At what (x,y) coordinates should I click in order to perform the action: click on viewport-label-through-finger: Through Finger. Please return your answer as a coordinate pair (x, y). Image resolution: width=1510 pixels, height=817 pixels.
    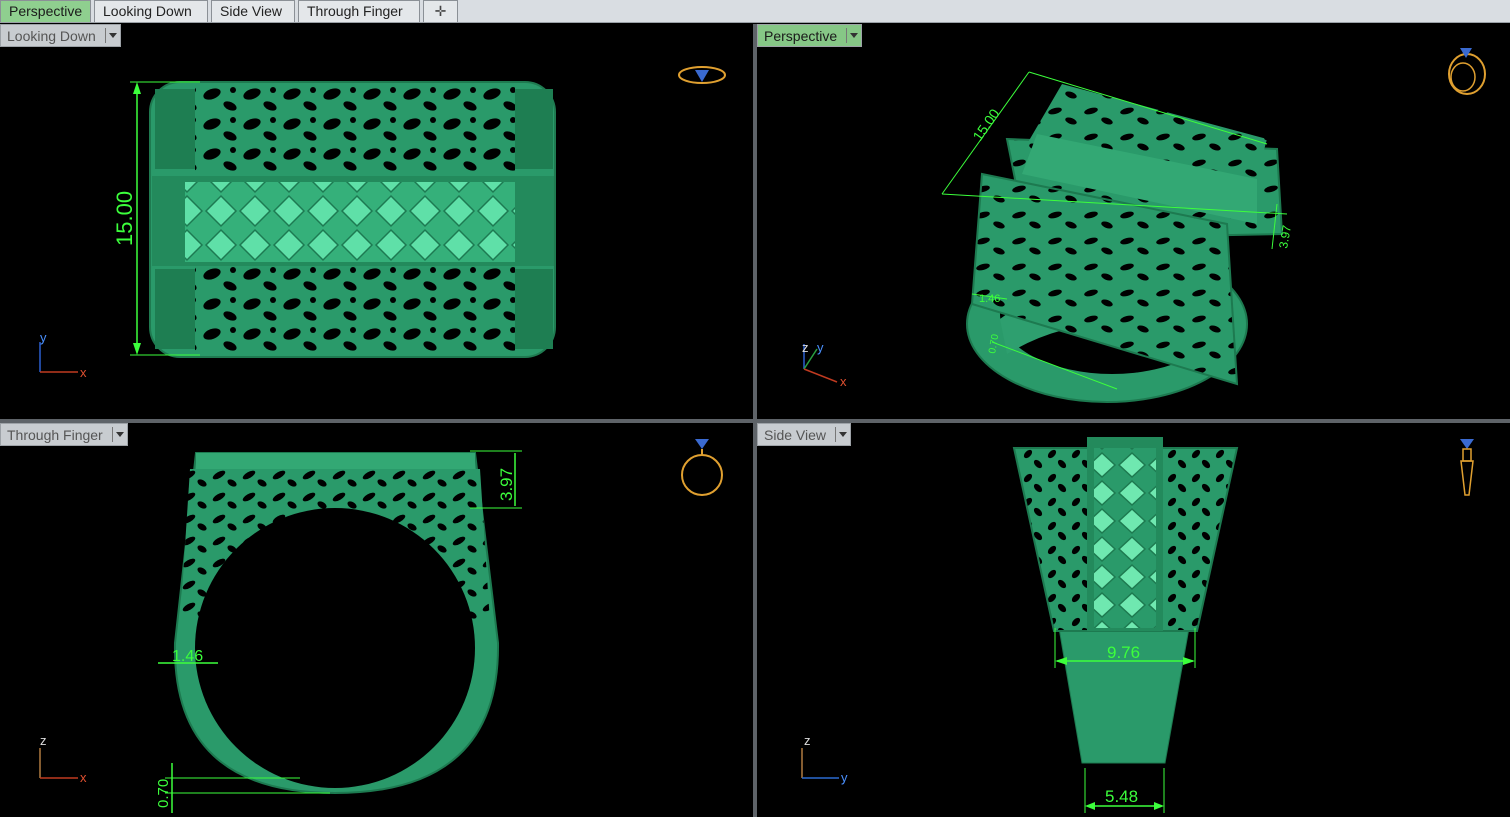
    Looking at the image, I should click on (64, 434).